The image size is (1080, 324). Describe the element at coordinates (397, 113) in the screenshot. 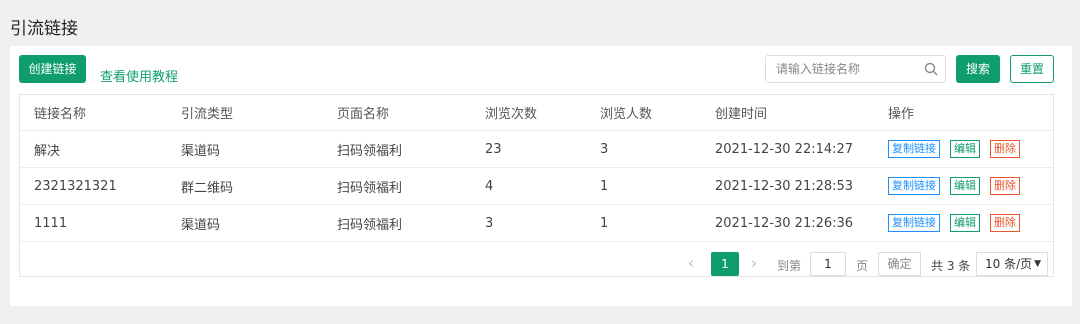

I see `column-header-page-name: 页面名称` at that location.